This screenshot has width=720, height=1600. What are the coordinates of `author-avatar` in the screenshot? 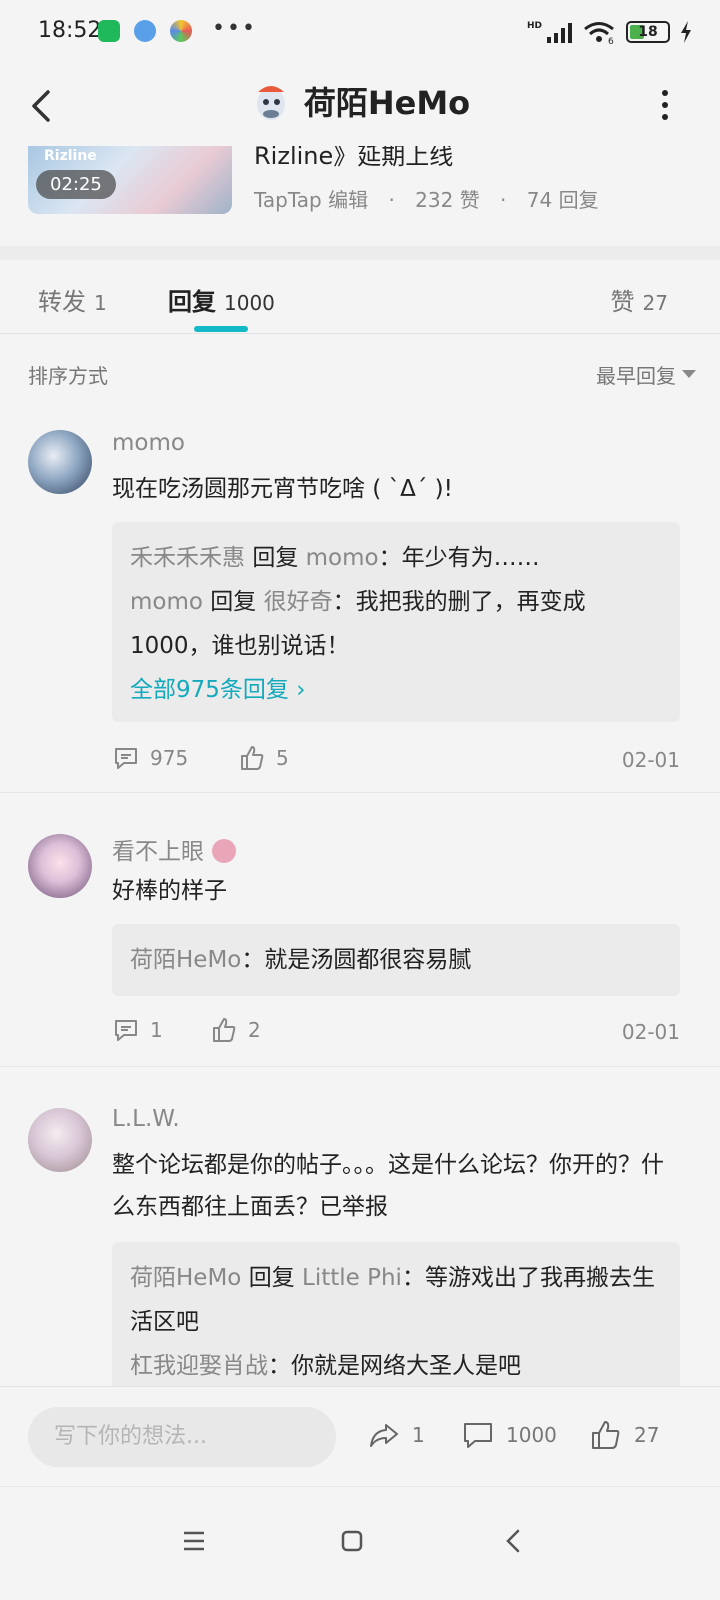 It's located at (271, 101).